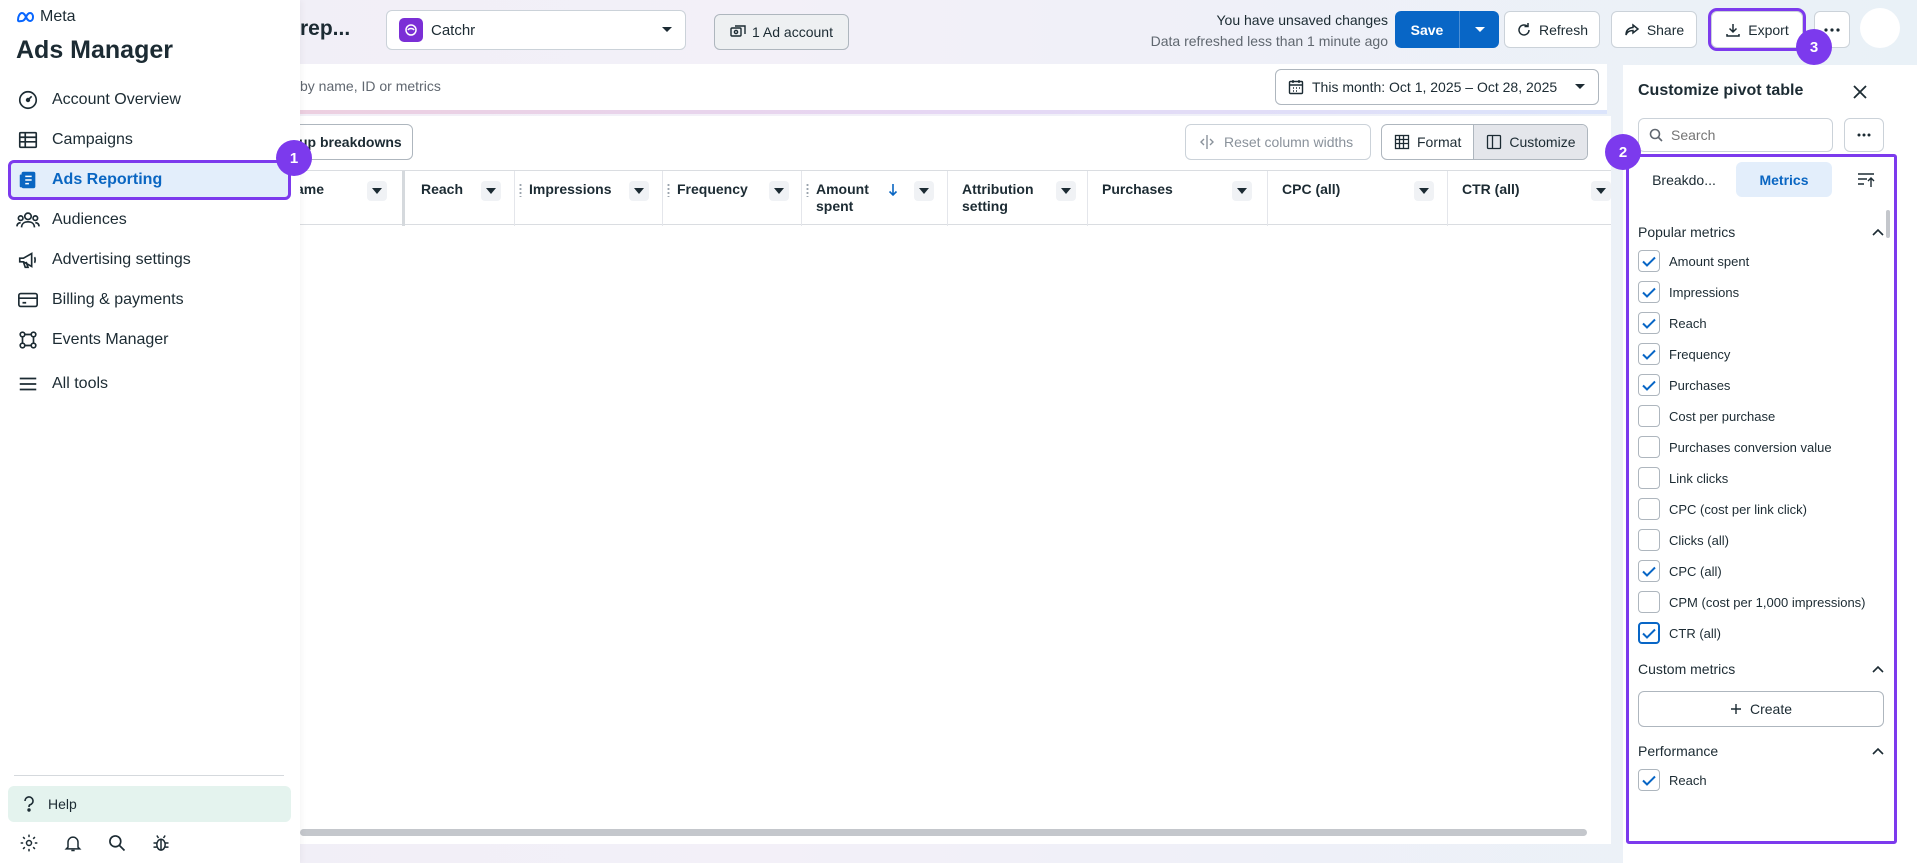 The image size is (1917, 863). What do you see at coordinates (1762, 602) in the screenshot?
I see `metric-option: CPM (cost per 1,000 impressions)` at bounding box center [1762, 602].